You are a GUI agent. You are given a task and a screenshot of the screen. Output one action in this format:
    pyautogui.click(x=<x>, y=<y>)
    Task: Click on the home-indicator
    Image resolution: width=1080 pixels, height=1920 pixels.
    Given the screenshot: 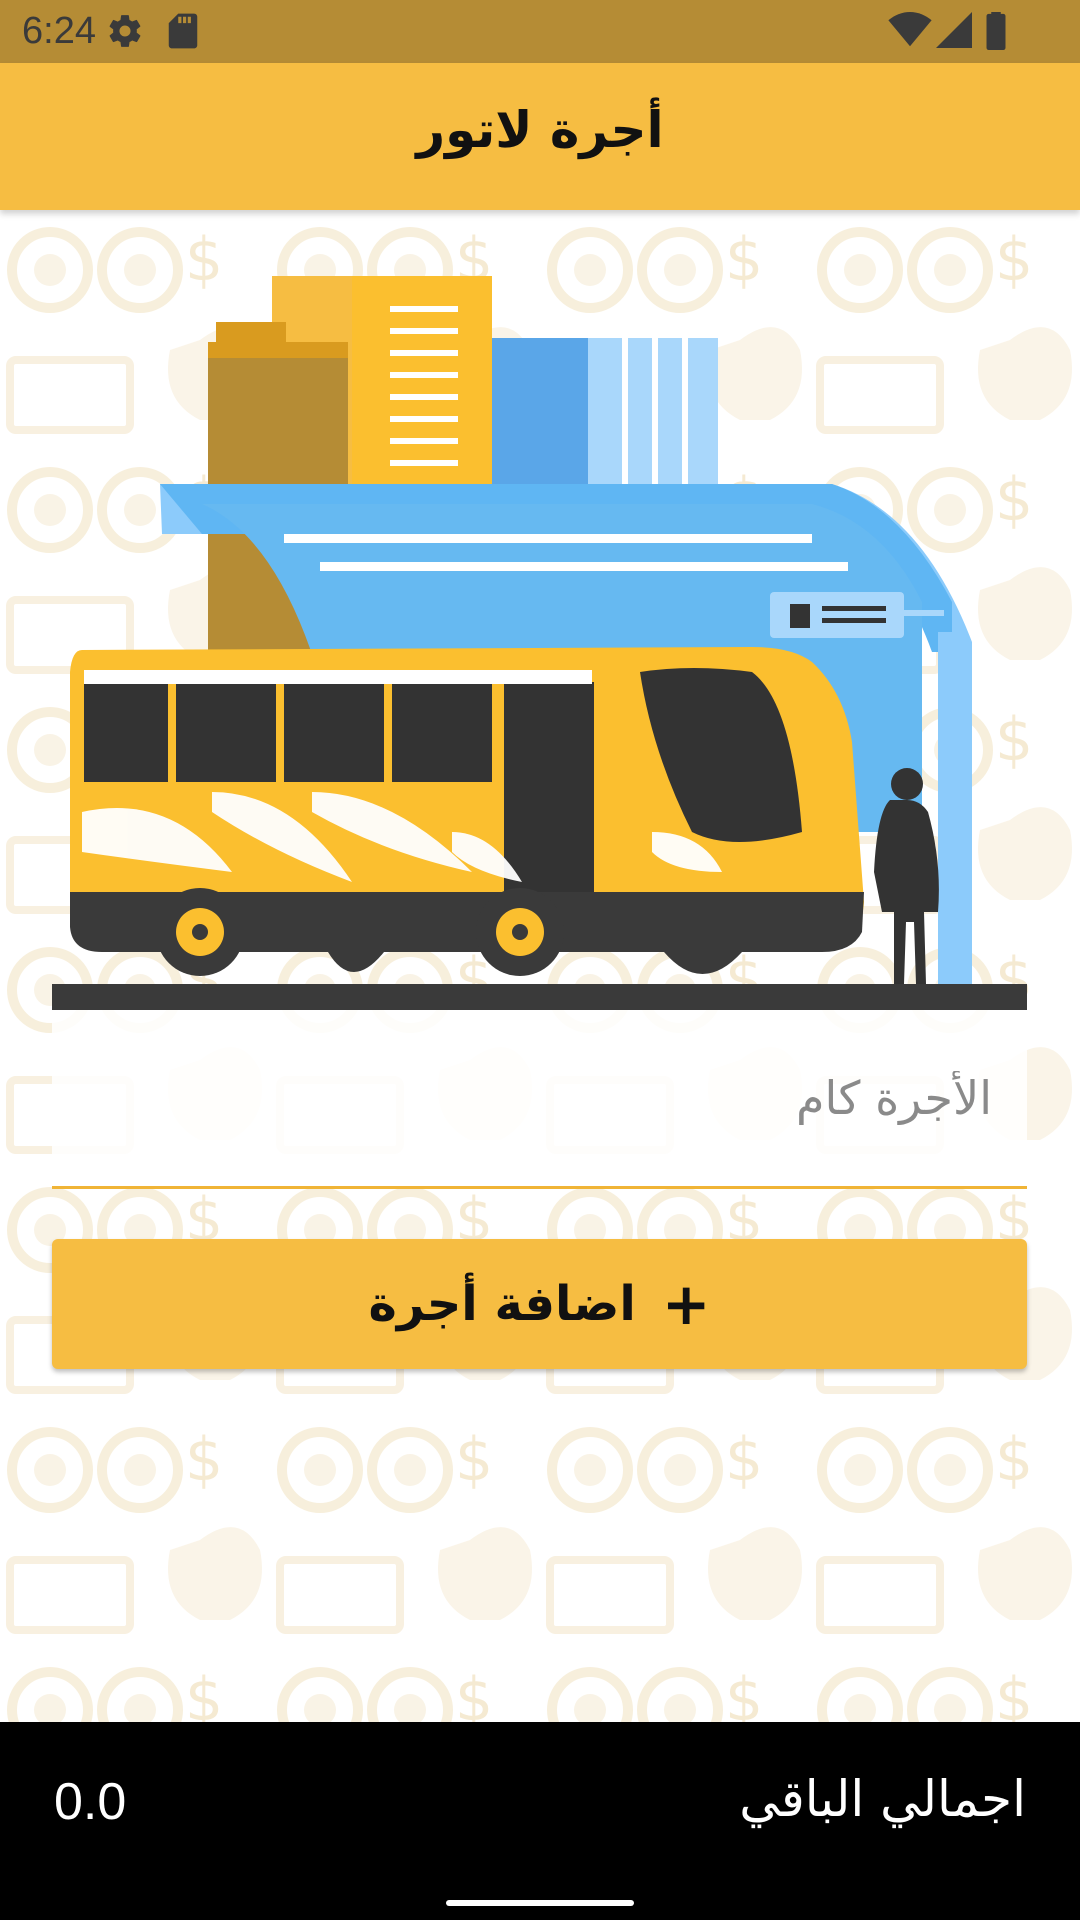 What is the action you would take?
    pyautogui.click(x=540, y=1903)
    